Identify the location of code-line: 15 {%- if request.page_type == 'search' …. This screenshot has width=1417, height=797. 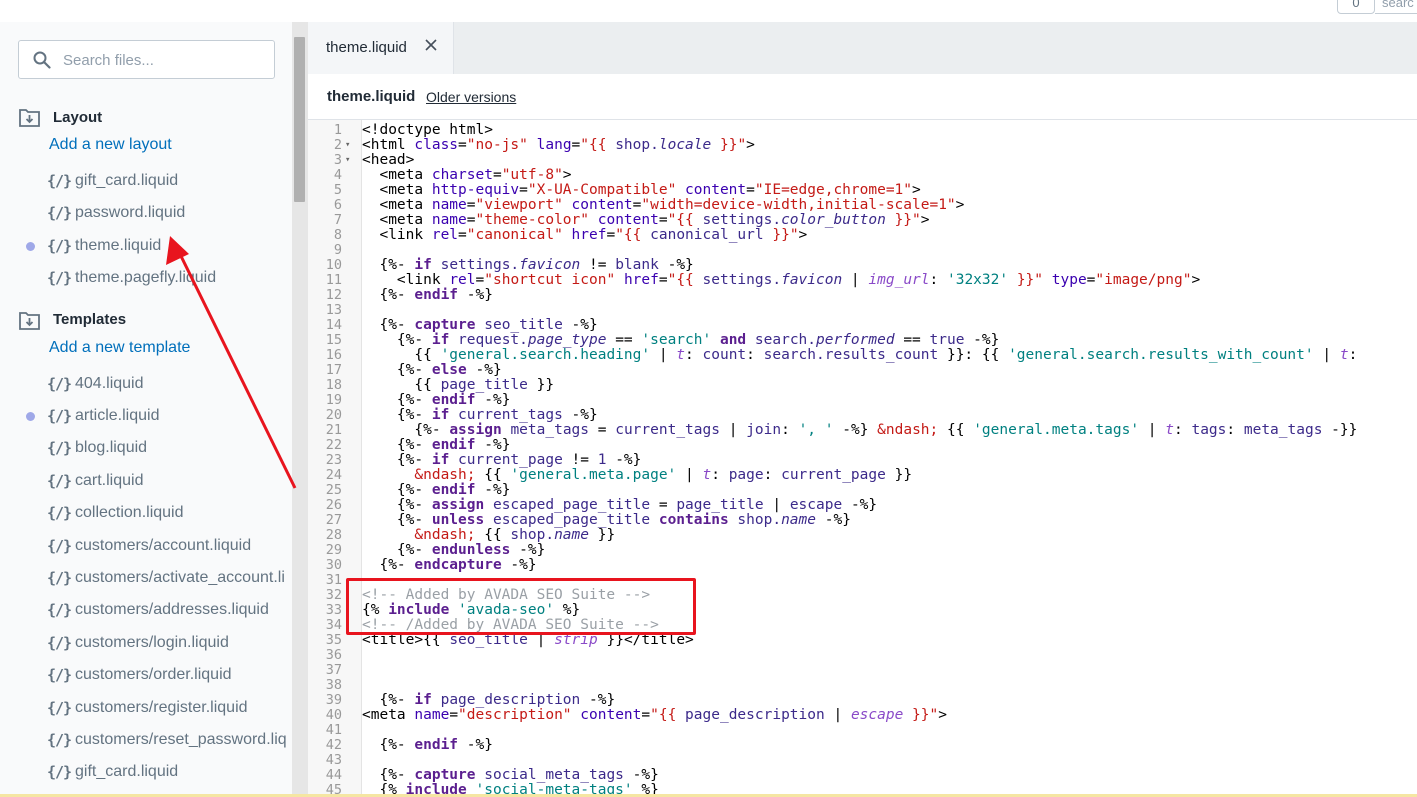
(862, 340).